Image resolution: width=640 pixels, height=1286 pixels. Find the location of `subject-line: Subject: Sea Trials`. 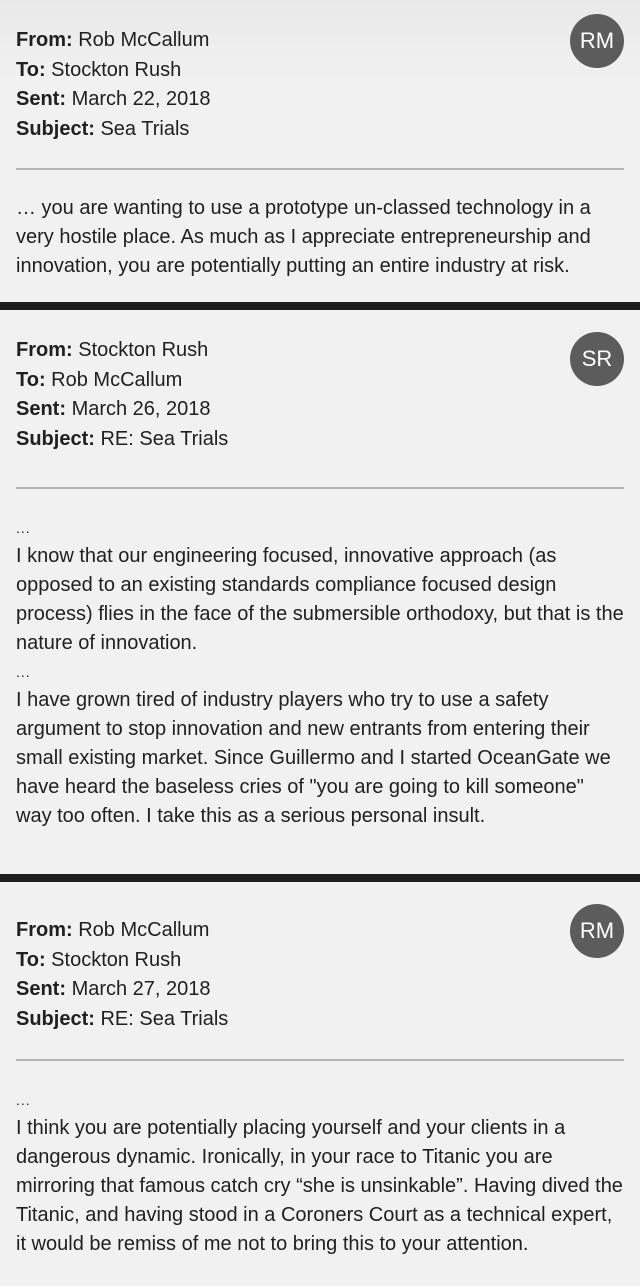

subject-line: Subject: Sea Trials is located at coordinates (113, 130).